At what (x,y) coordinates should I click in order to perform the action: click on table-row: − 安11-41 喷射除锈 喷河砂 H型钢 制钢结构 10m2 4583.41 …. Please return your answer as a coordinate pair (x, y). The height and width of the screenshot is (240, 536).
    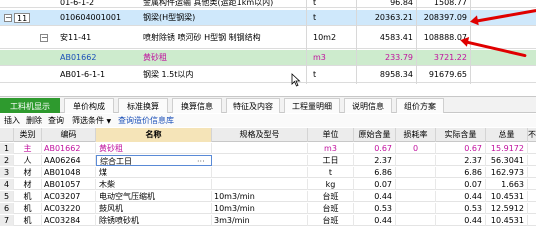
    Looking at the image, I should click on (268, 38).